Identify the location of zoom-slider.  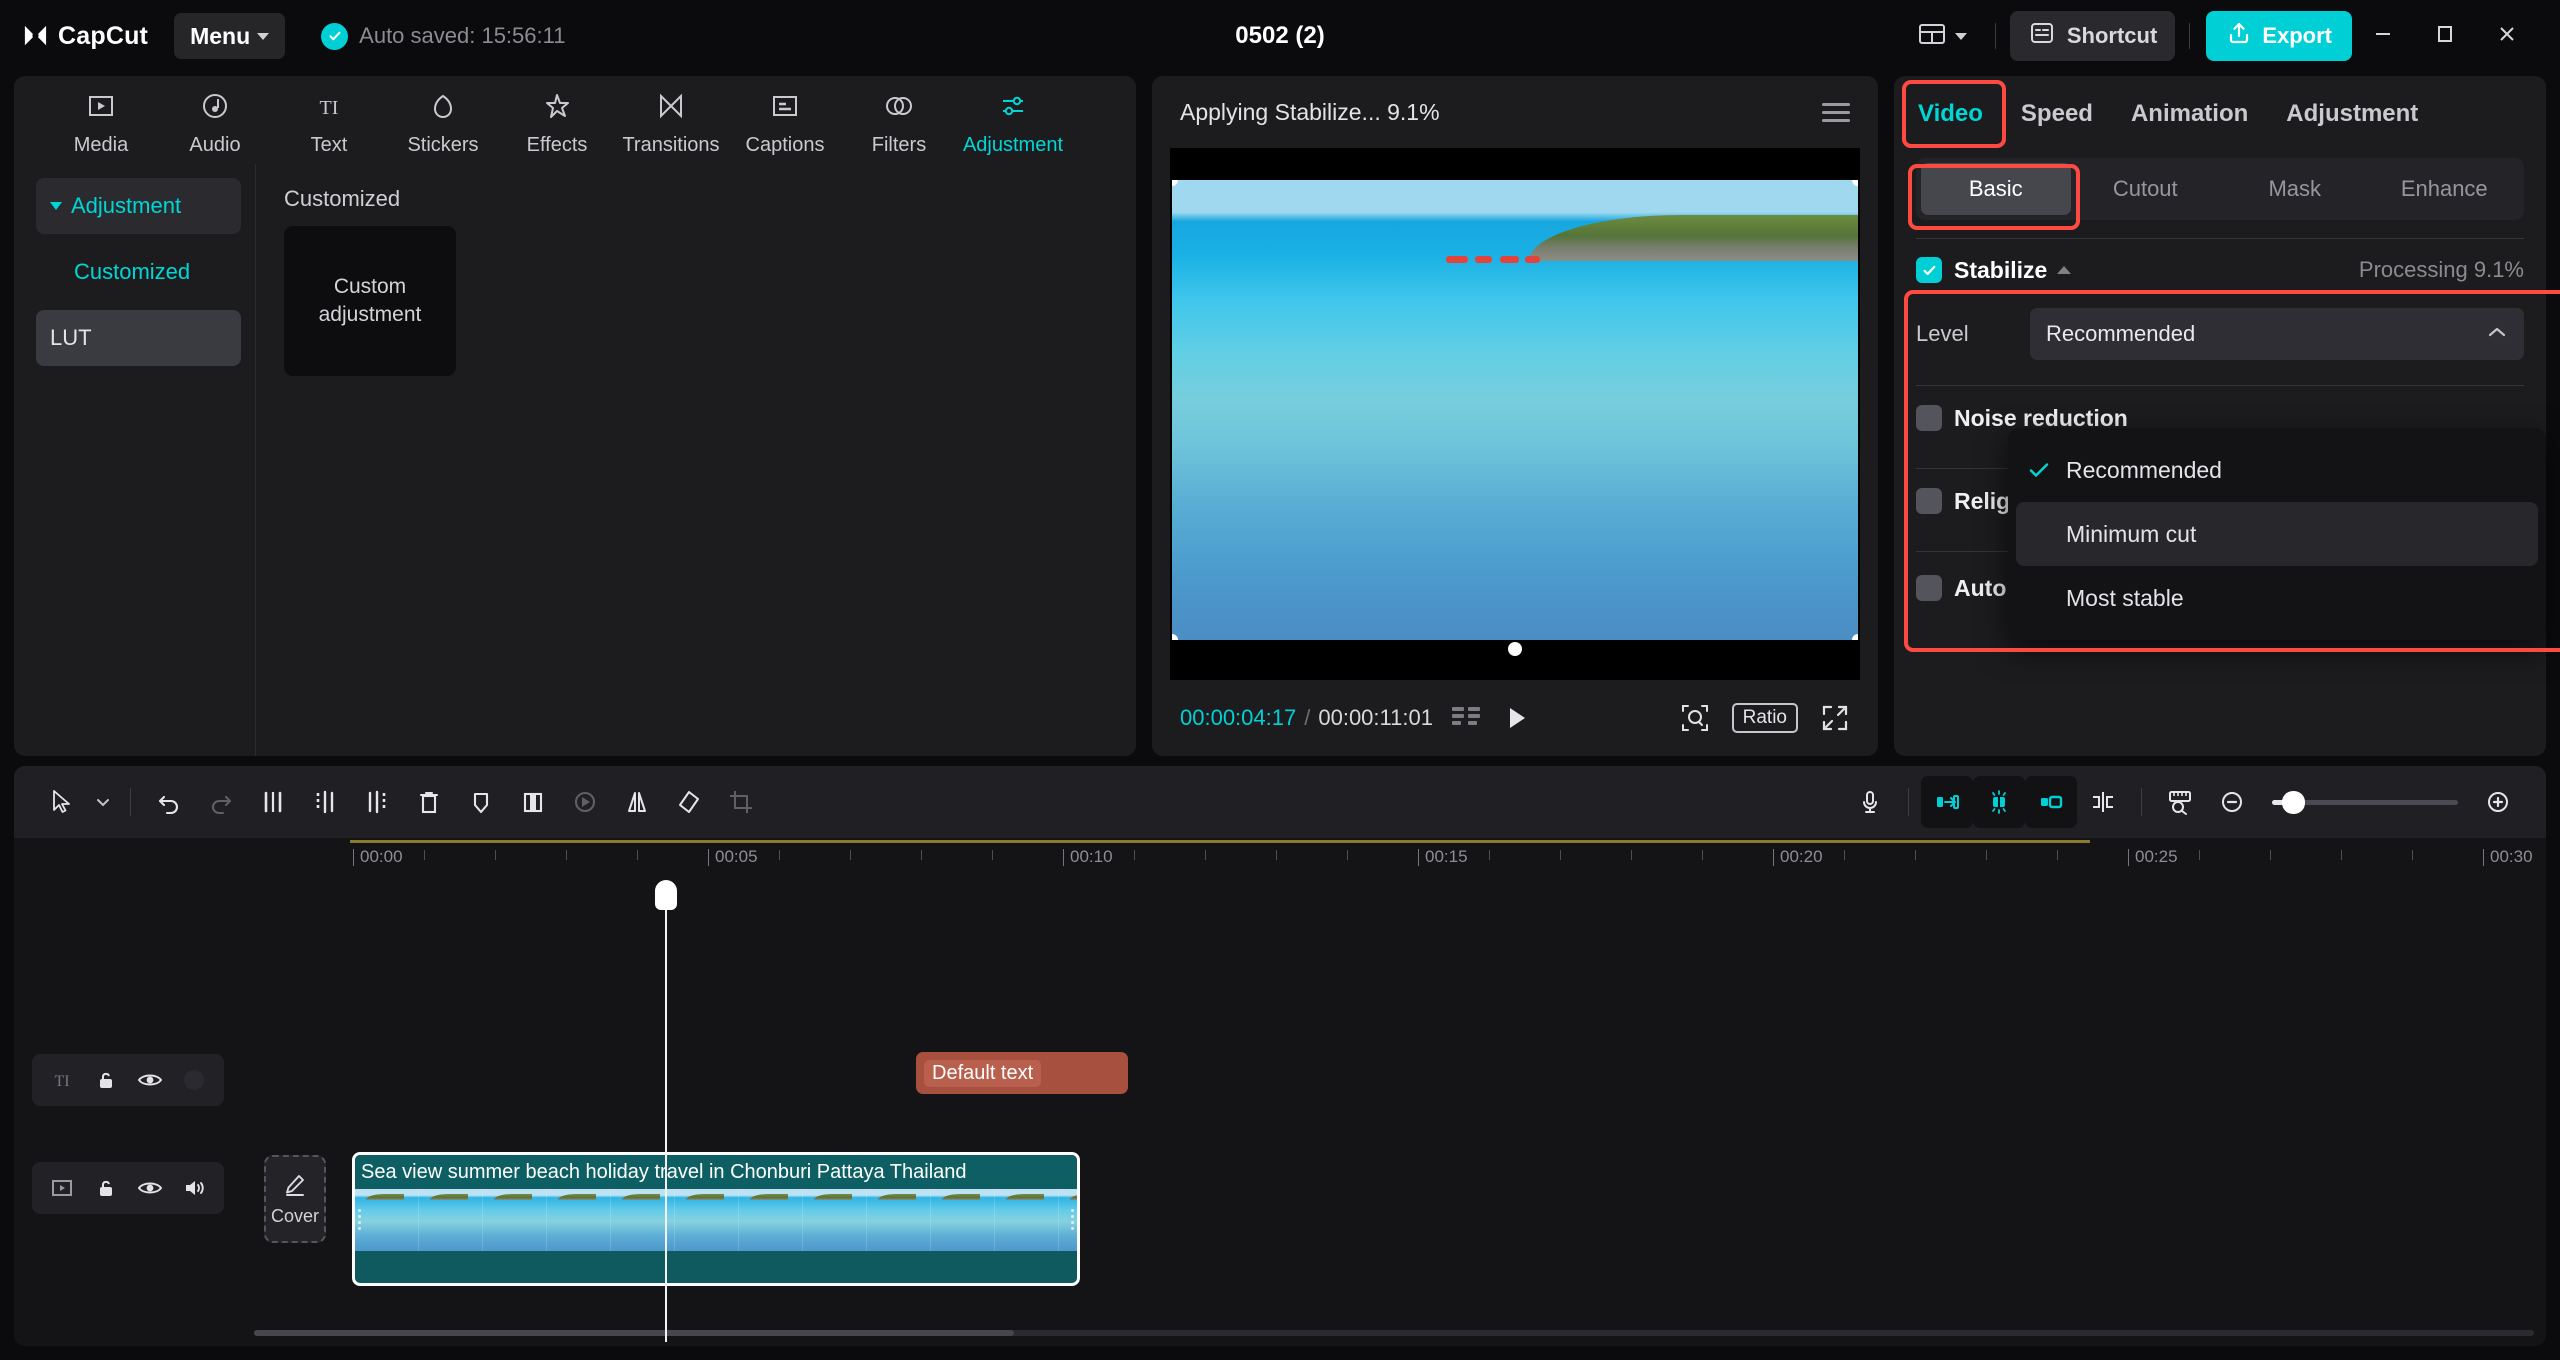
(2365, 802).